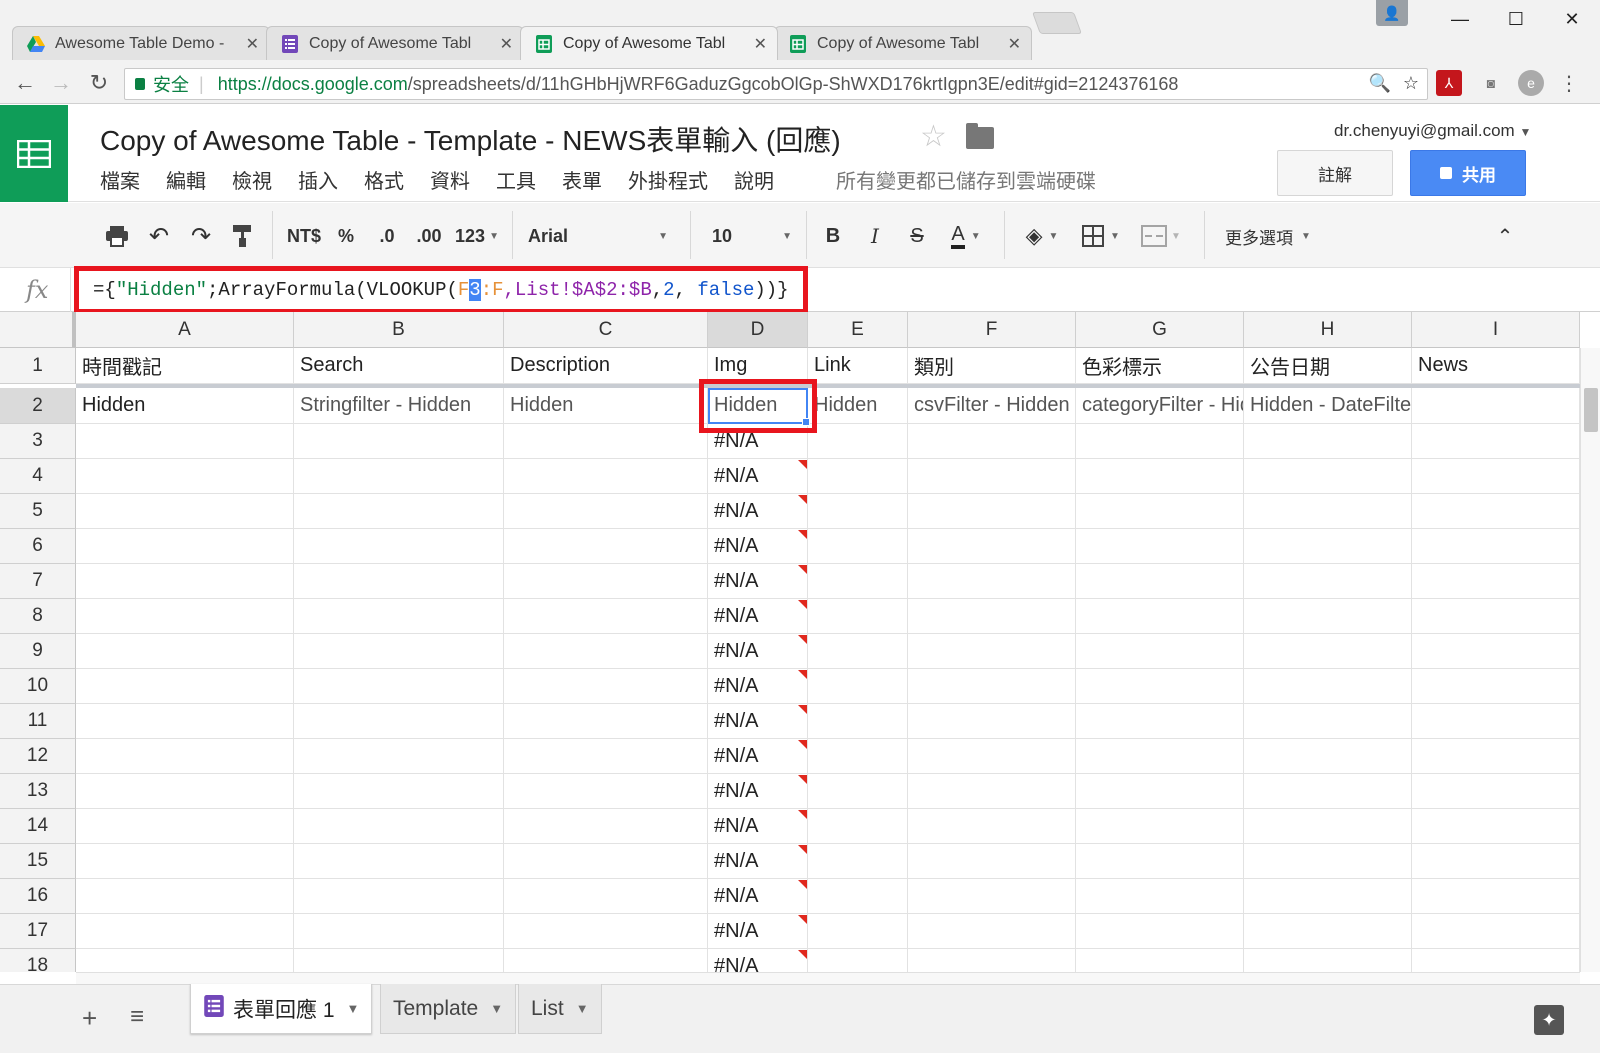 The width and height of the screenshot is (1600, 1053). What do you see at coordinates (1057, 23) in the screenshot?
I see `new-tab-button` at bounding box center [1057, 23].